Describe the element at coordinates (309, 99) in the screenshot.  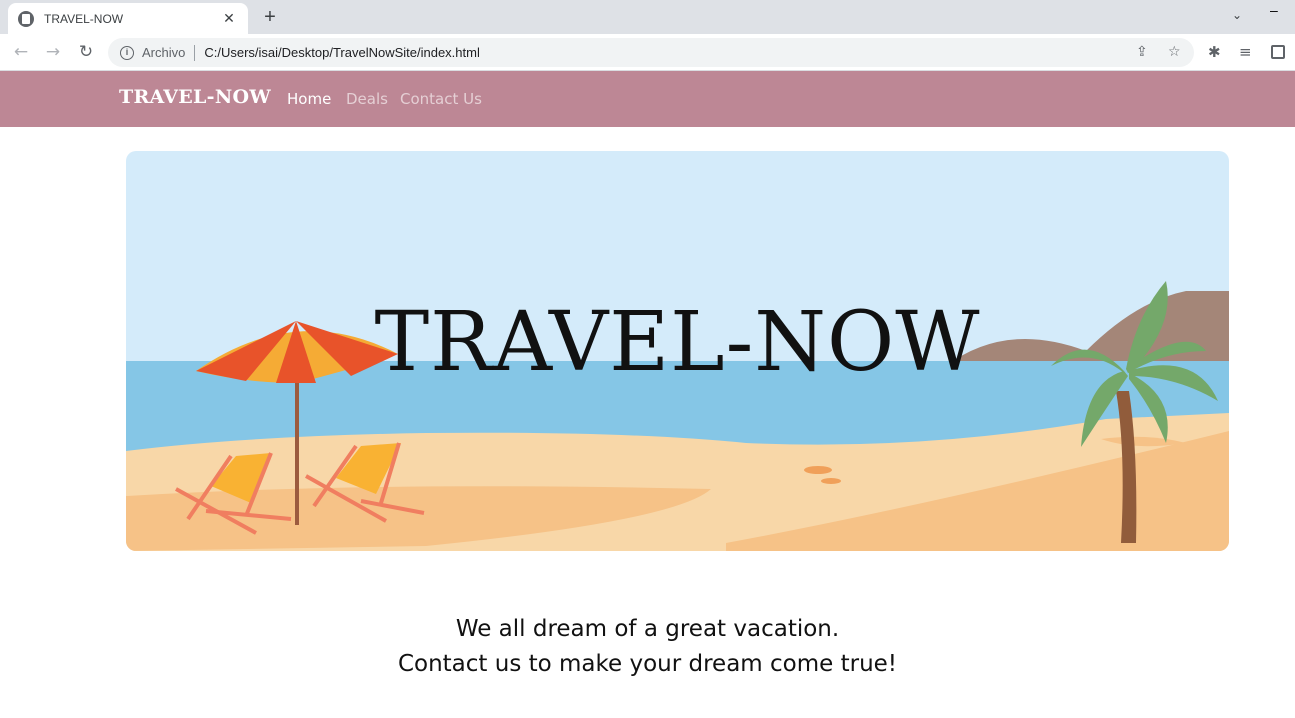
I see `nav-link-home: Home` at that location.